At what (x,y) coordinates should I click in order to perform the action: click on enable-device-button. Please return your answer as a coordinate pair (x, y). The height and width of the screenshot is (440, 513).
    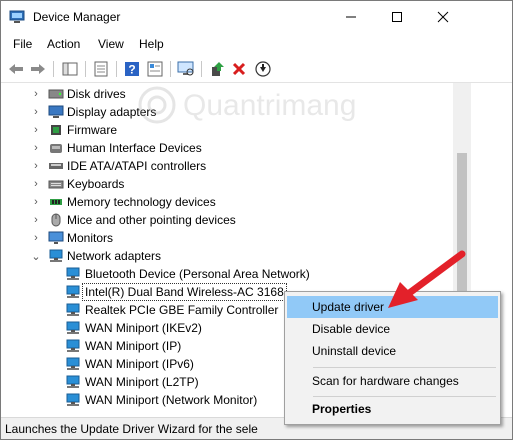
    Looking at the image, I should click on (263, 69).